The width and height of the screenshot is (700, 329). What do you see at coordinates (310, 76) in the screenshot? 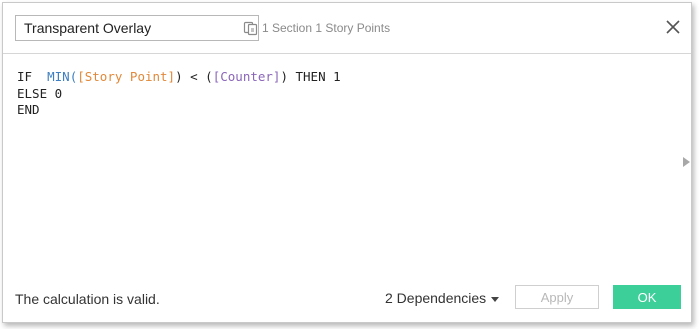
I see `keyword-then: ) THEN 1` at bounding box center [310, 76].